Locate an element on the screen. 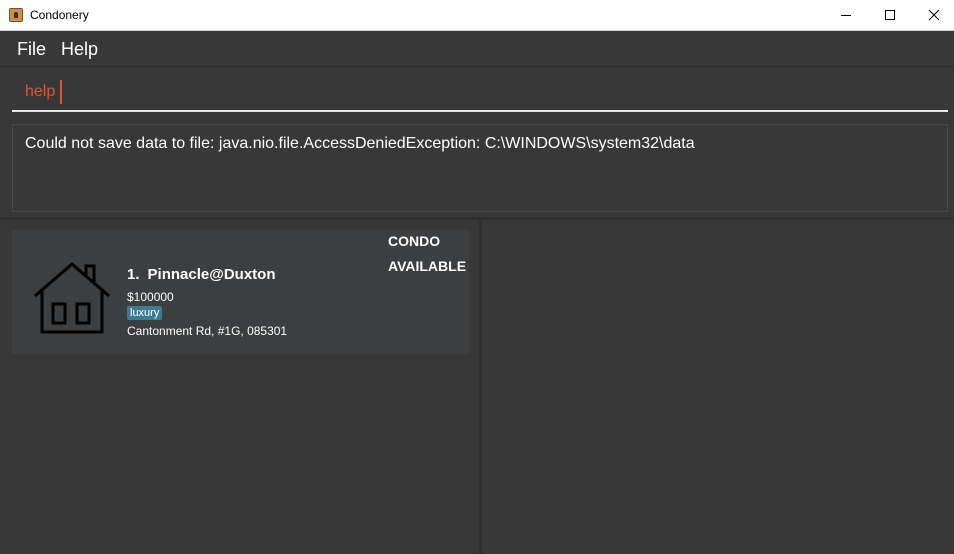 The width and height of the screenshot is (954, 554). close-icon is located at coordinates (934, 15).